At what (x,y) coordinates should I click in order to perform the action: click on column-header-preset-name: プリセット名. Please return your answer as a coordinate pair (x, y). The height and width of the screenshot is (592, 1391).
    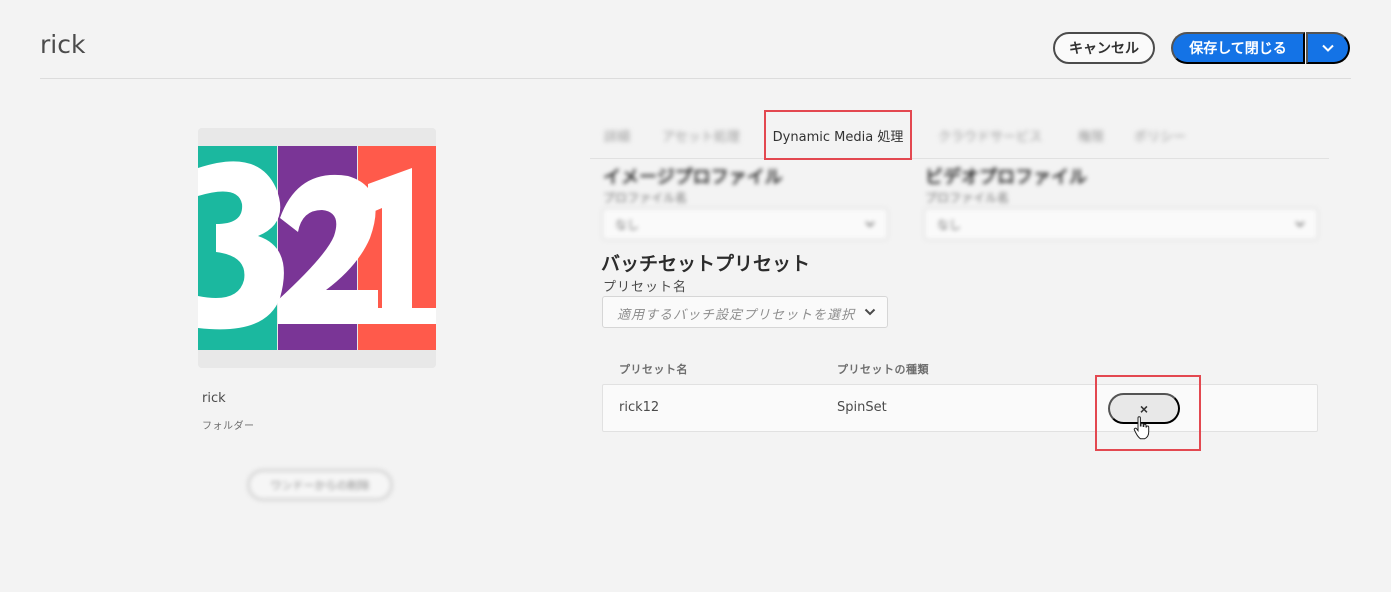
    Looking at the image, I should click on (653, 369).